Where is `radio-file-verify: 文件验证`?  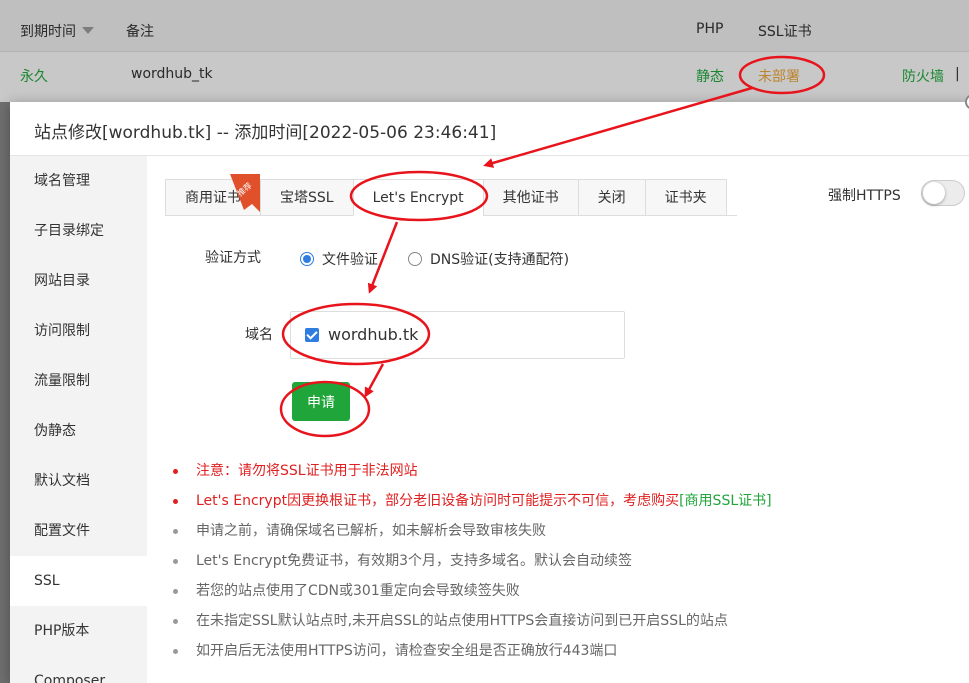 radio-file-verify: 文件验证 is located at coordinates (339, 259).